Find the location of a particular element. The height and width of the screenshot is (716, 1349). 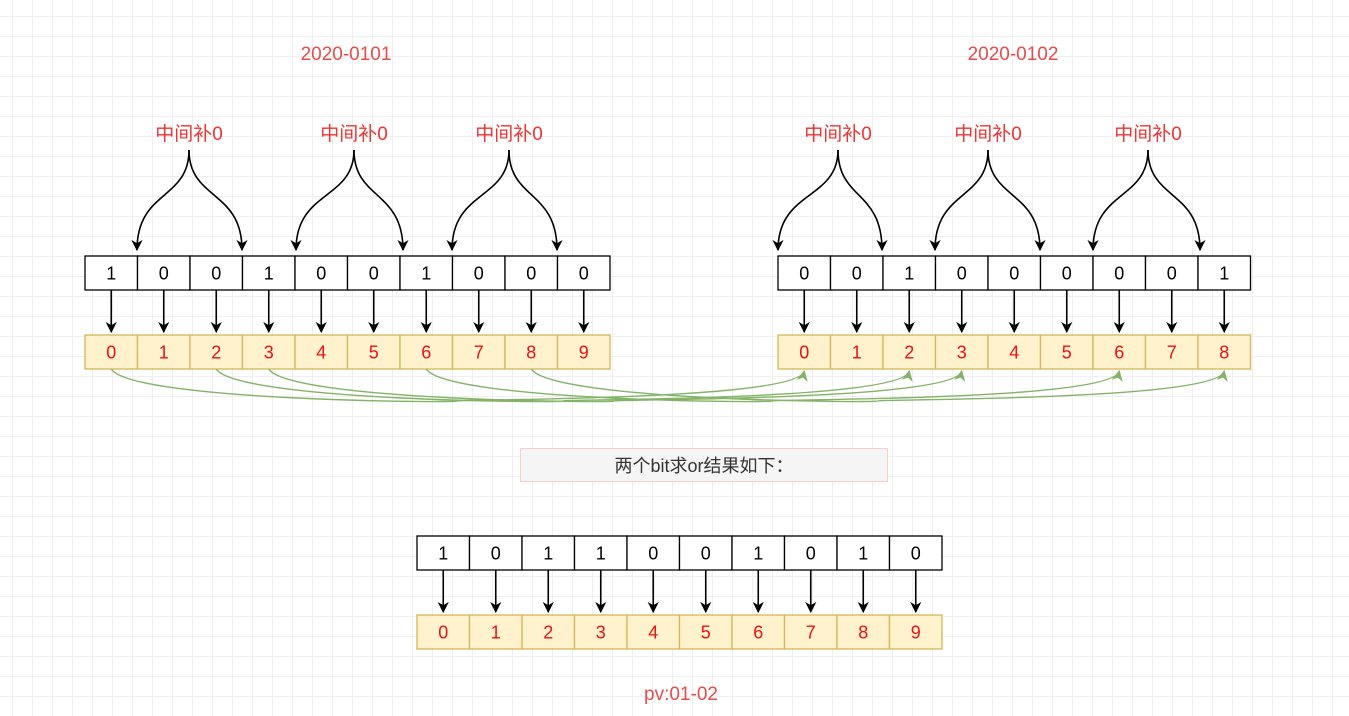

right-bit-row: 0 0 1 0 0 0 0 0 1 is located at coordinates (1014, 273).